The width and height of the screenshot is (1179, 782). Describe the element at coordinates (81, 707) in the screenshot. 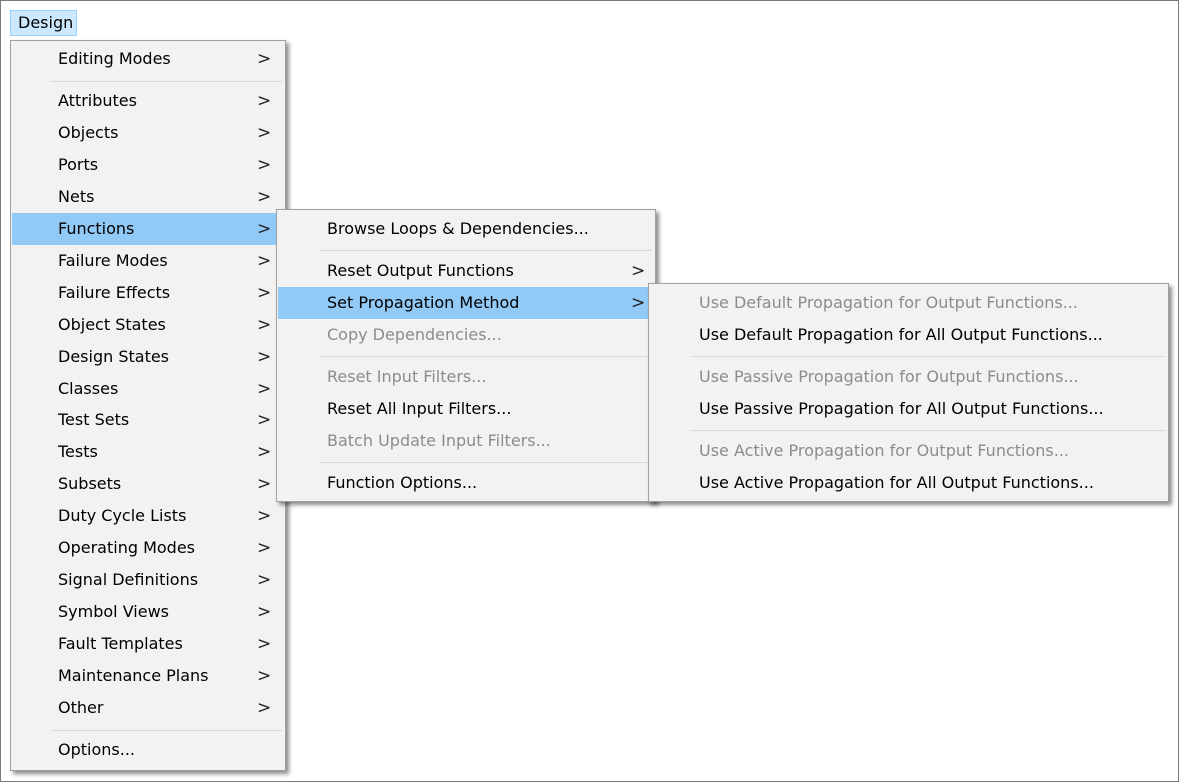

I see `menu-item-label: Other` at that location.